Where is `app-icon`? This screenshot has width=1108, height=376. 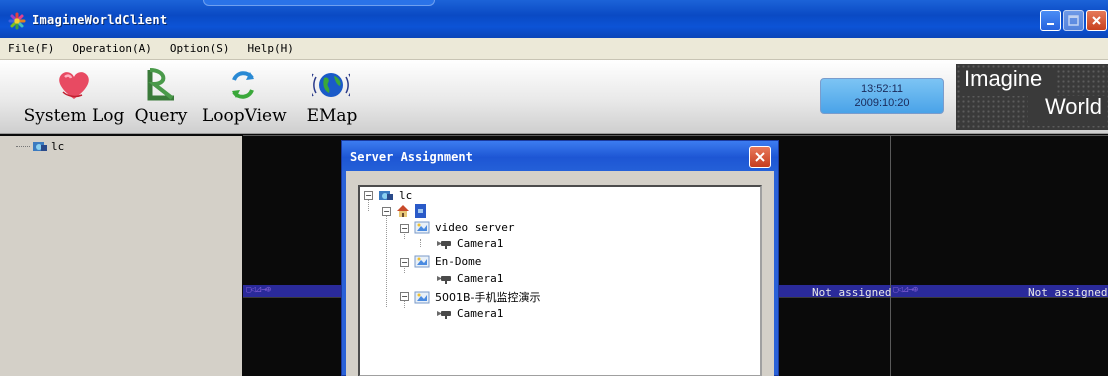 app-icon is located at coordinates (17, 21).